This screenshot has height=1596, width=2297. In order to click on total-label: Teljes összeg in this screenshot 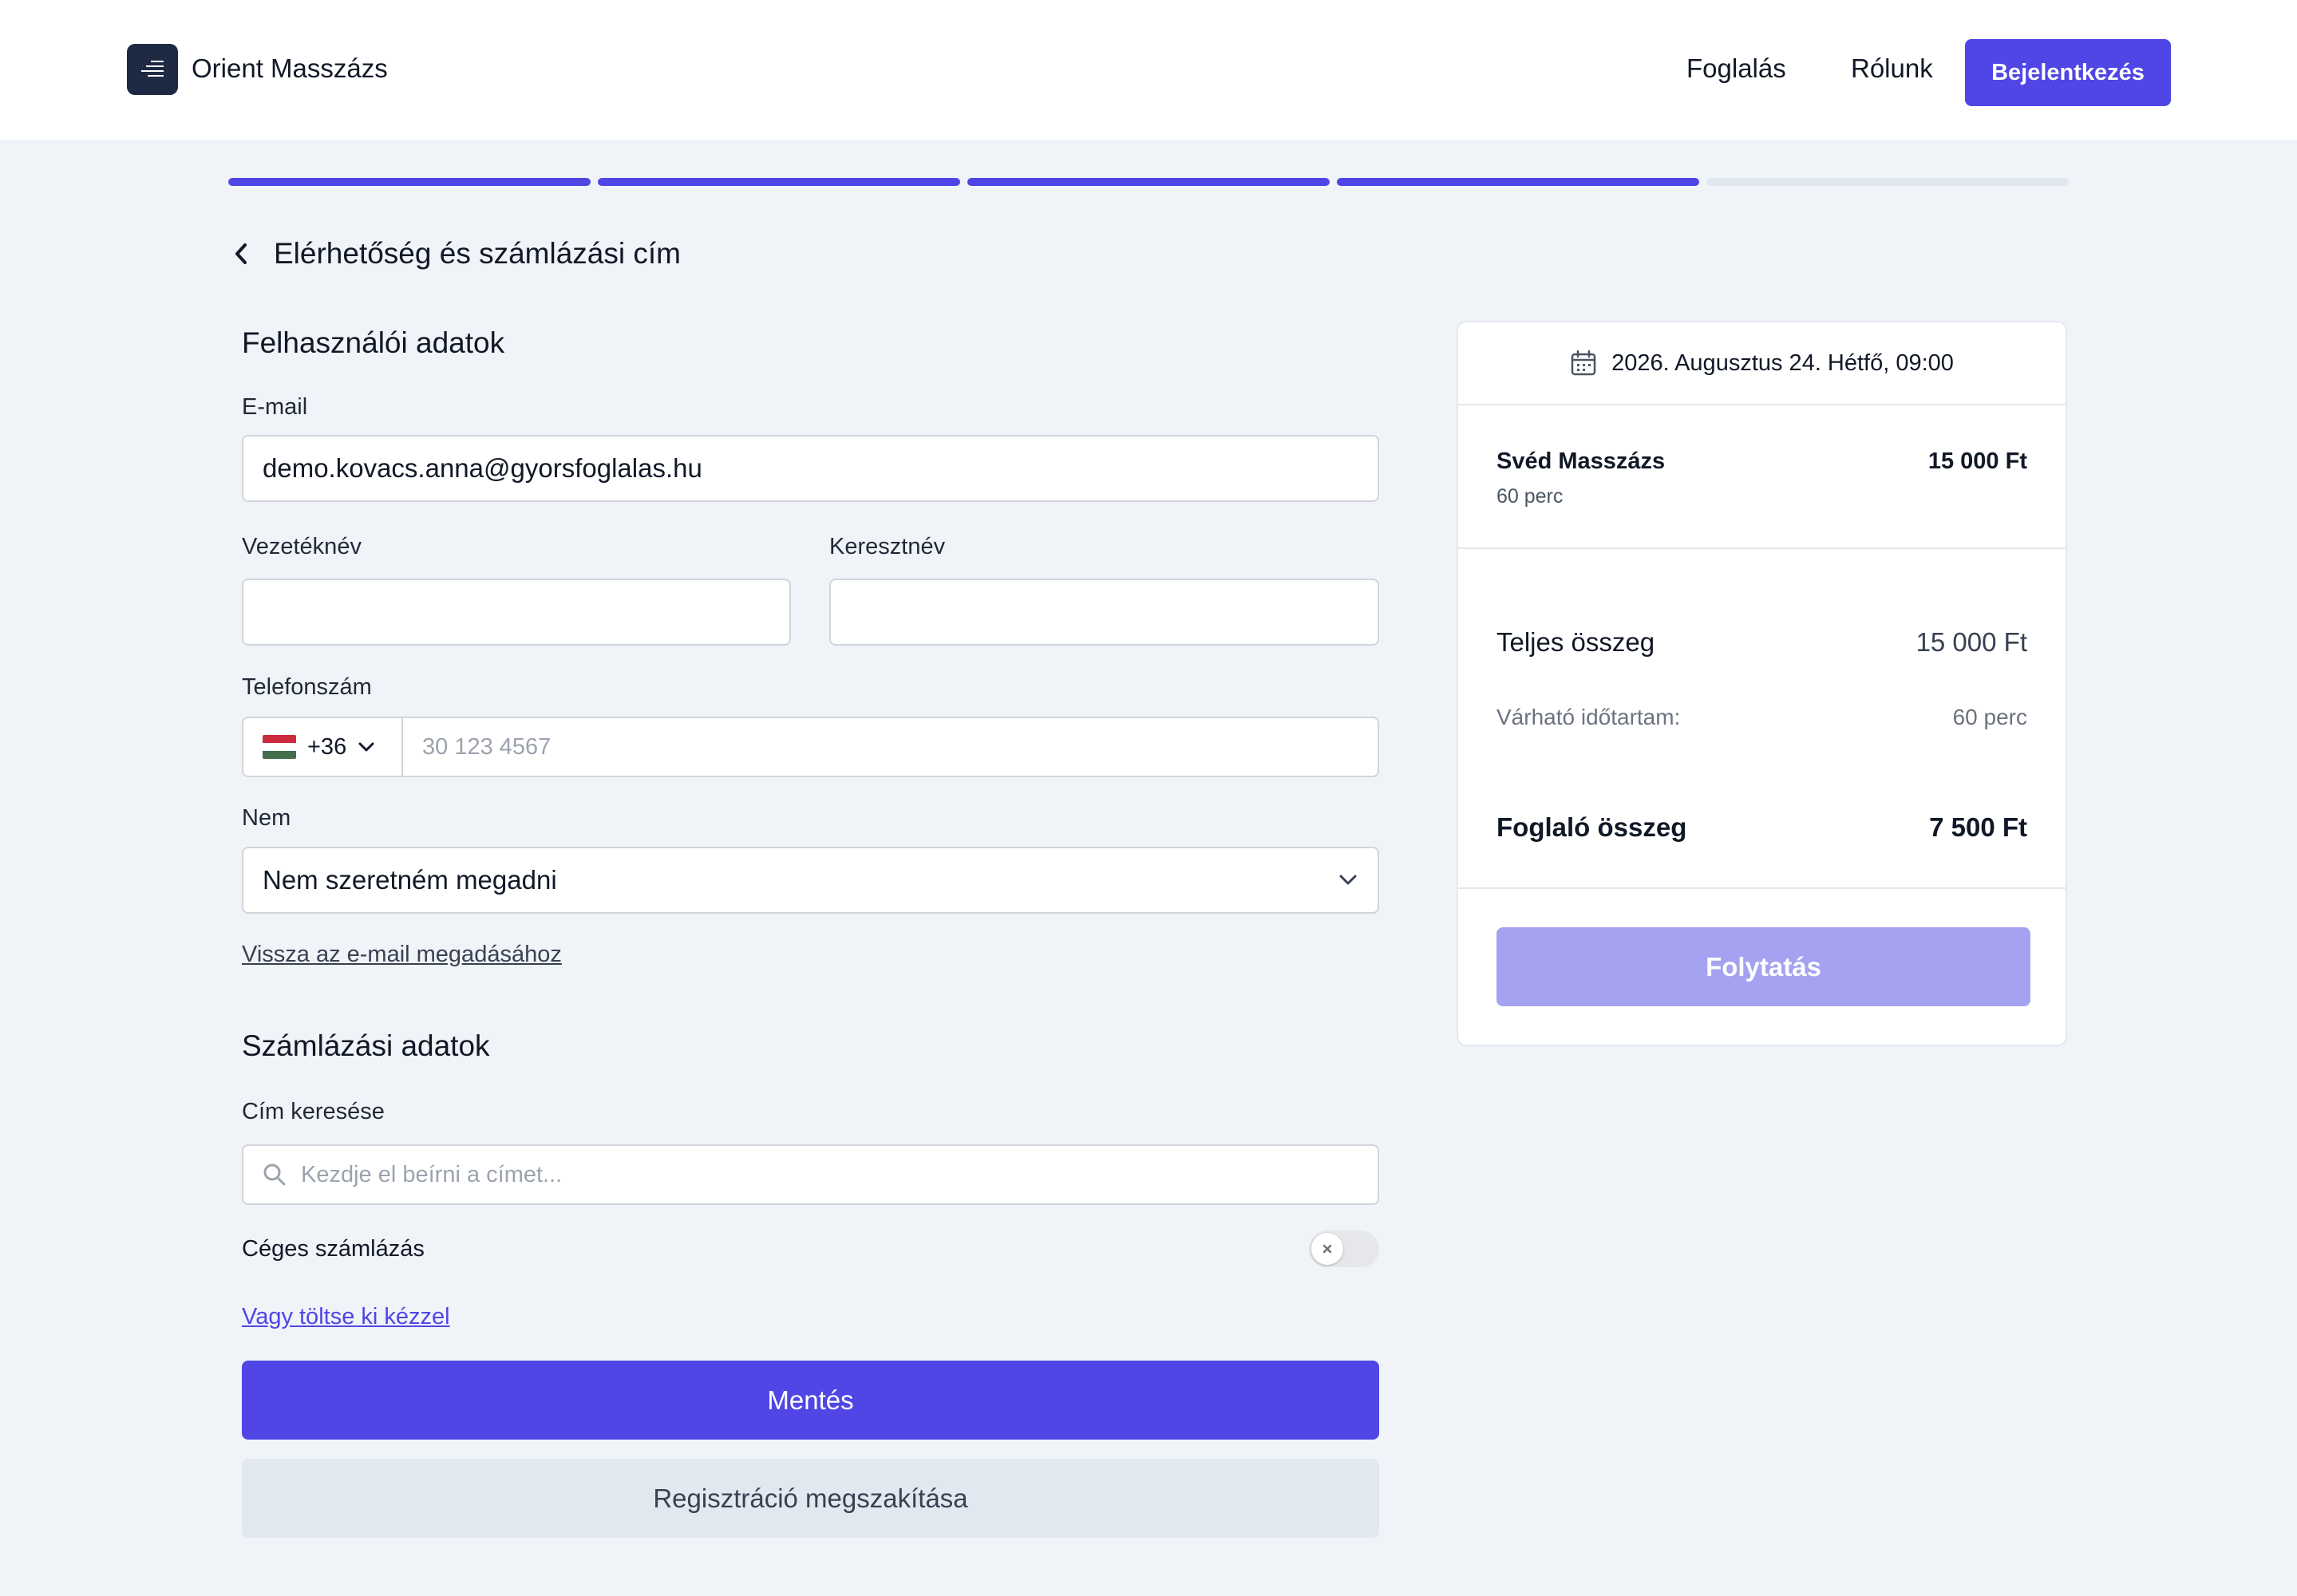, I will do `click(1575, 642)`.